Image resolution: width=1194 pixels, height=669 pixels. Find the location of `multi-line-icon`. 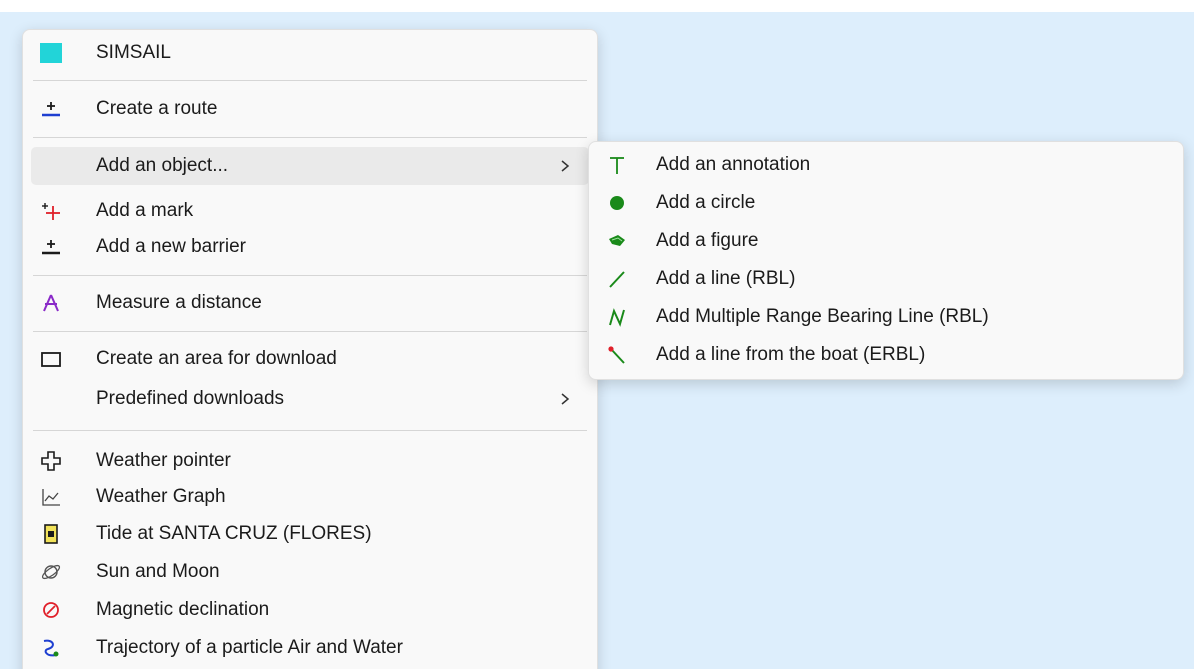

multi-line-icon is located at coordinates (617, 317).